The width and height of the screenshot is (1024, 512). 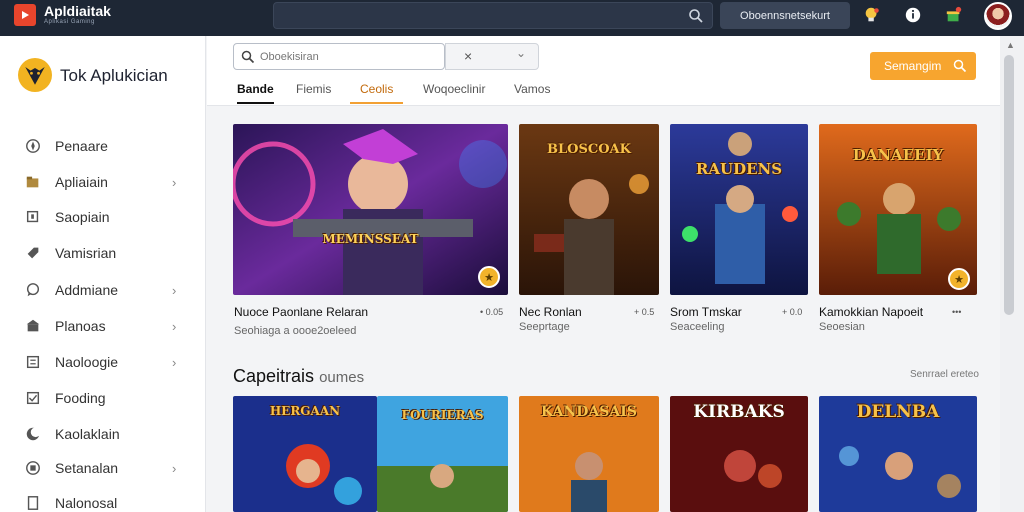 I want to click on sidebar-item-kaolaklain: Kaolaklain, so click(x=103, y=434).